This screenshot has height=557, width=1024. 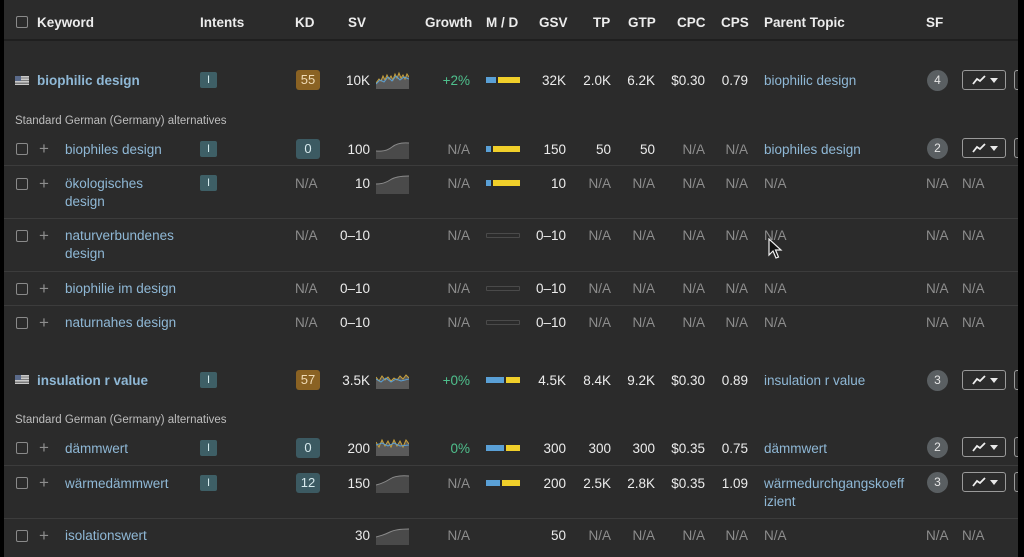 I want to click on gtp-value: 300, so click(x=643, y=448).